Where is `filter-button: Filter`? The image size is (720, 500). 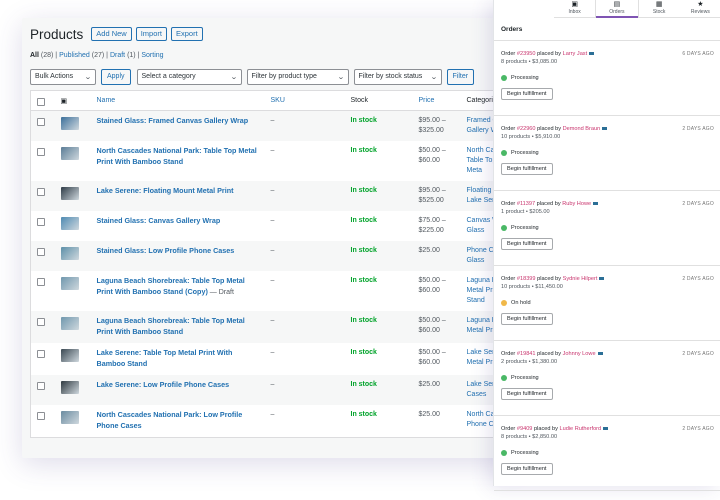
filter-button: Filter is located at coordinates (460, 76).